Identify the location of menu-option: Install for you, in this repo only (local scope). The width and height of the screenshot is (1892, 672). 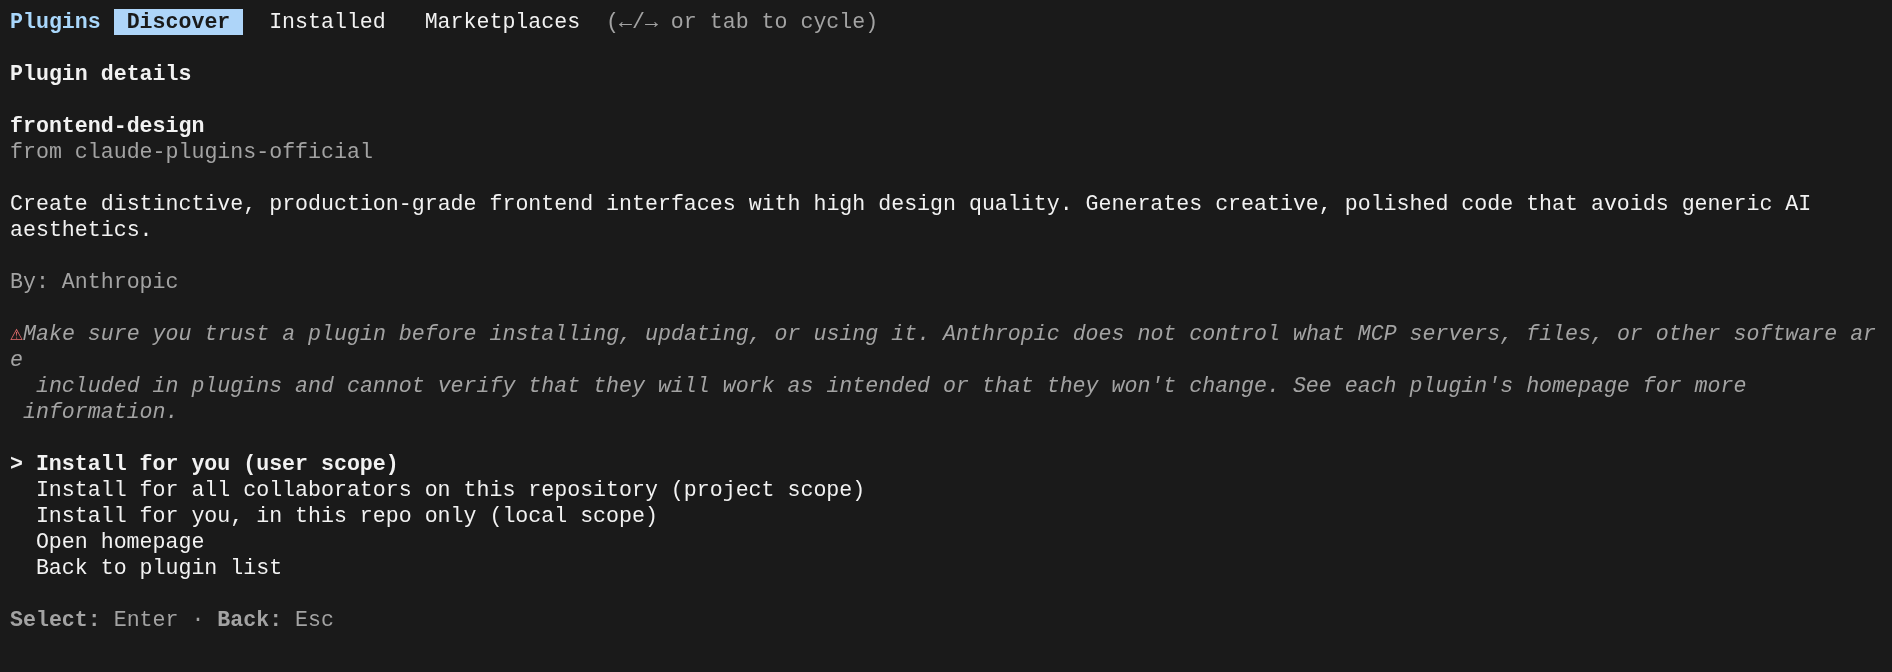
(346, 516).